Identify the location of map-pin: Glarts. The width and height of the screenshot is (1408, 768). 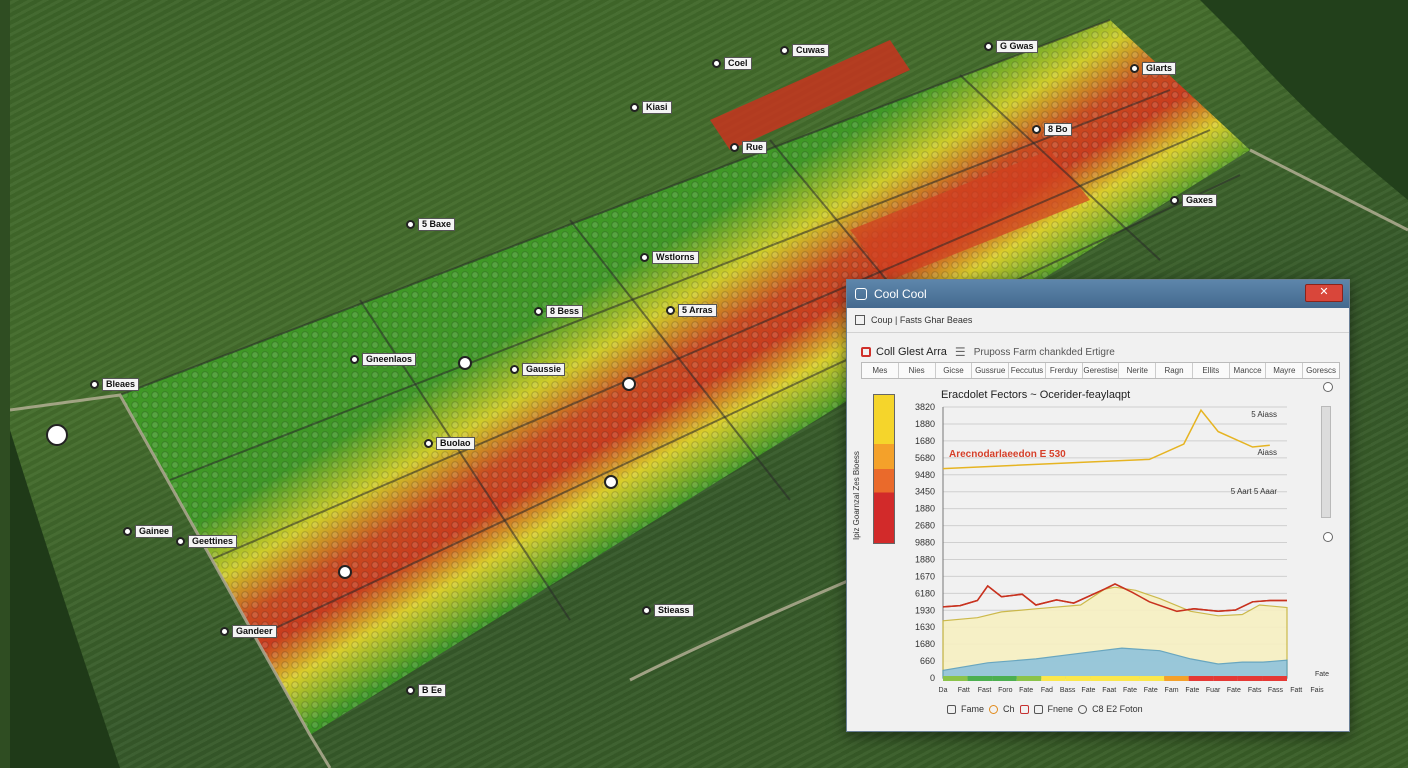
(1153, 68).